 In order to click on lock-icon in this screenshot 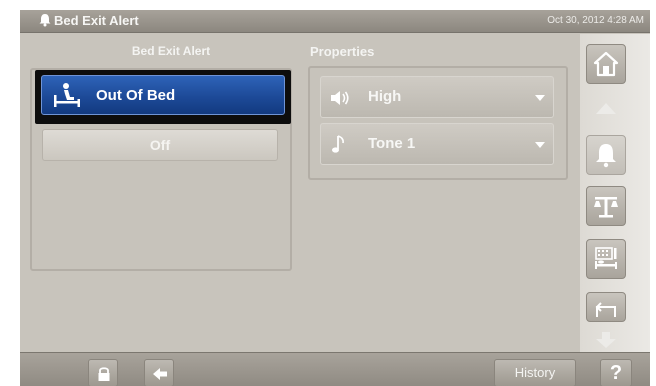, I will do `click(104, 374)`.